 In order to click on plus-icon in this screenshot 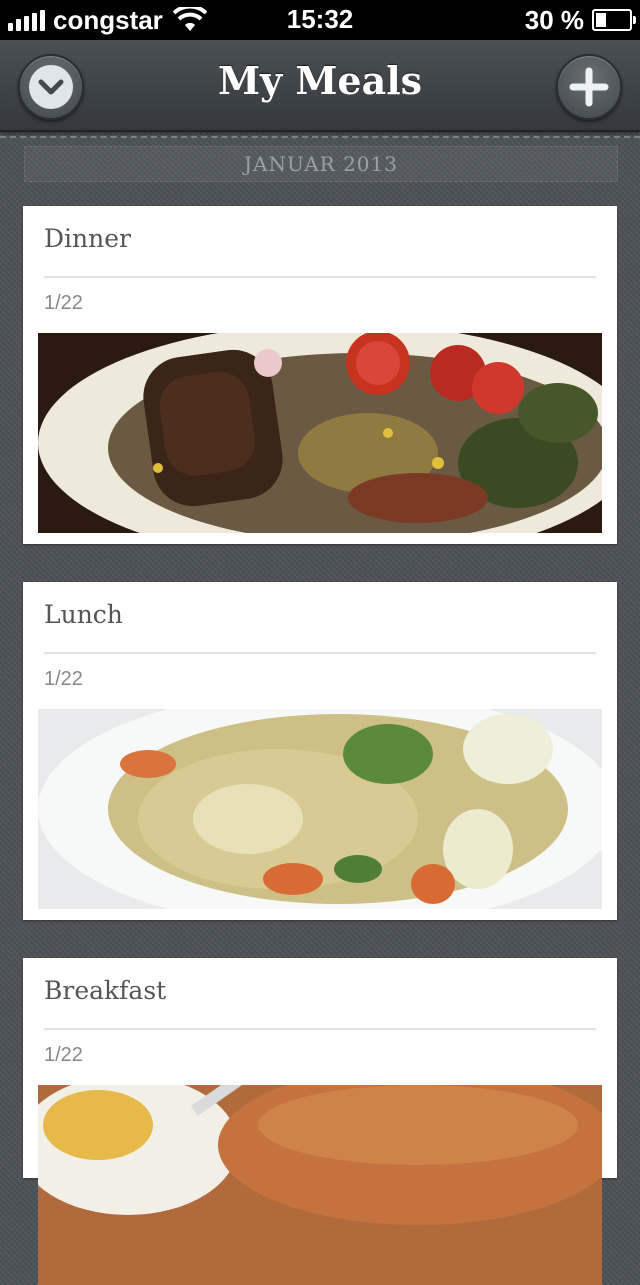, I will do `click(589, 87)`.